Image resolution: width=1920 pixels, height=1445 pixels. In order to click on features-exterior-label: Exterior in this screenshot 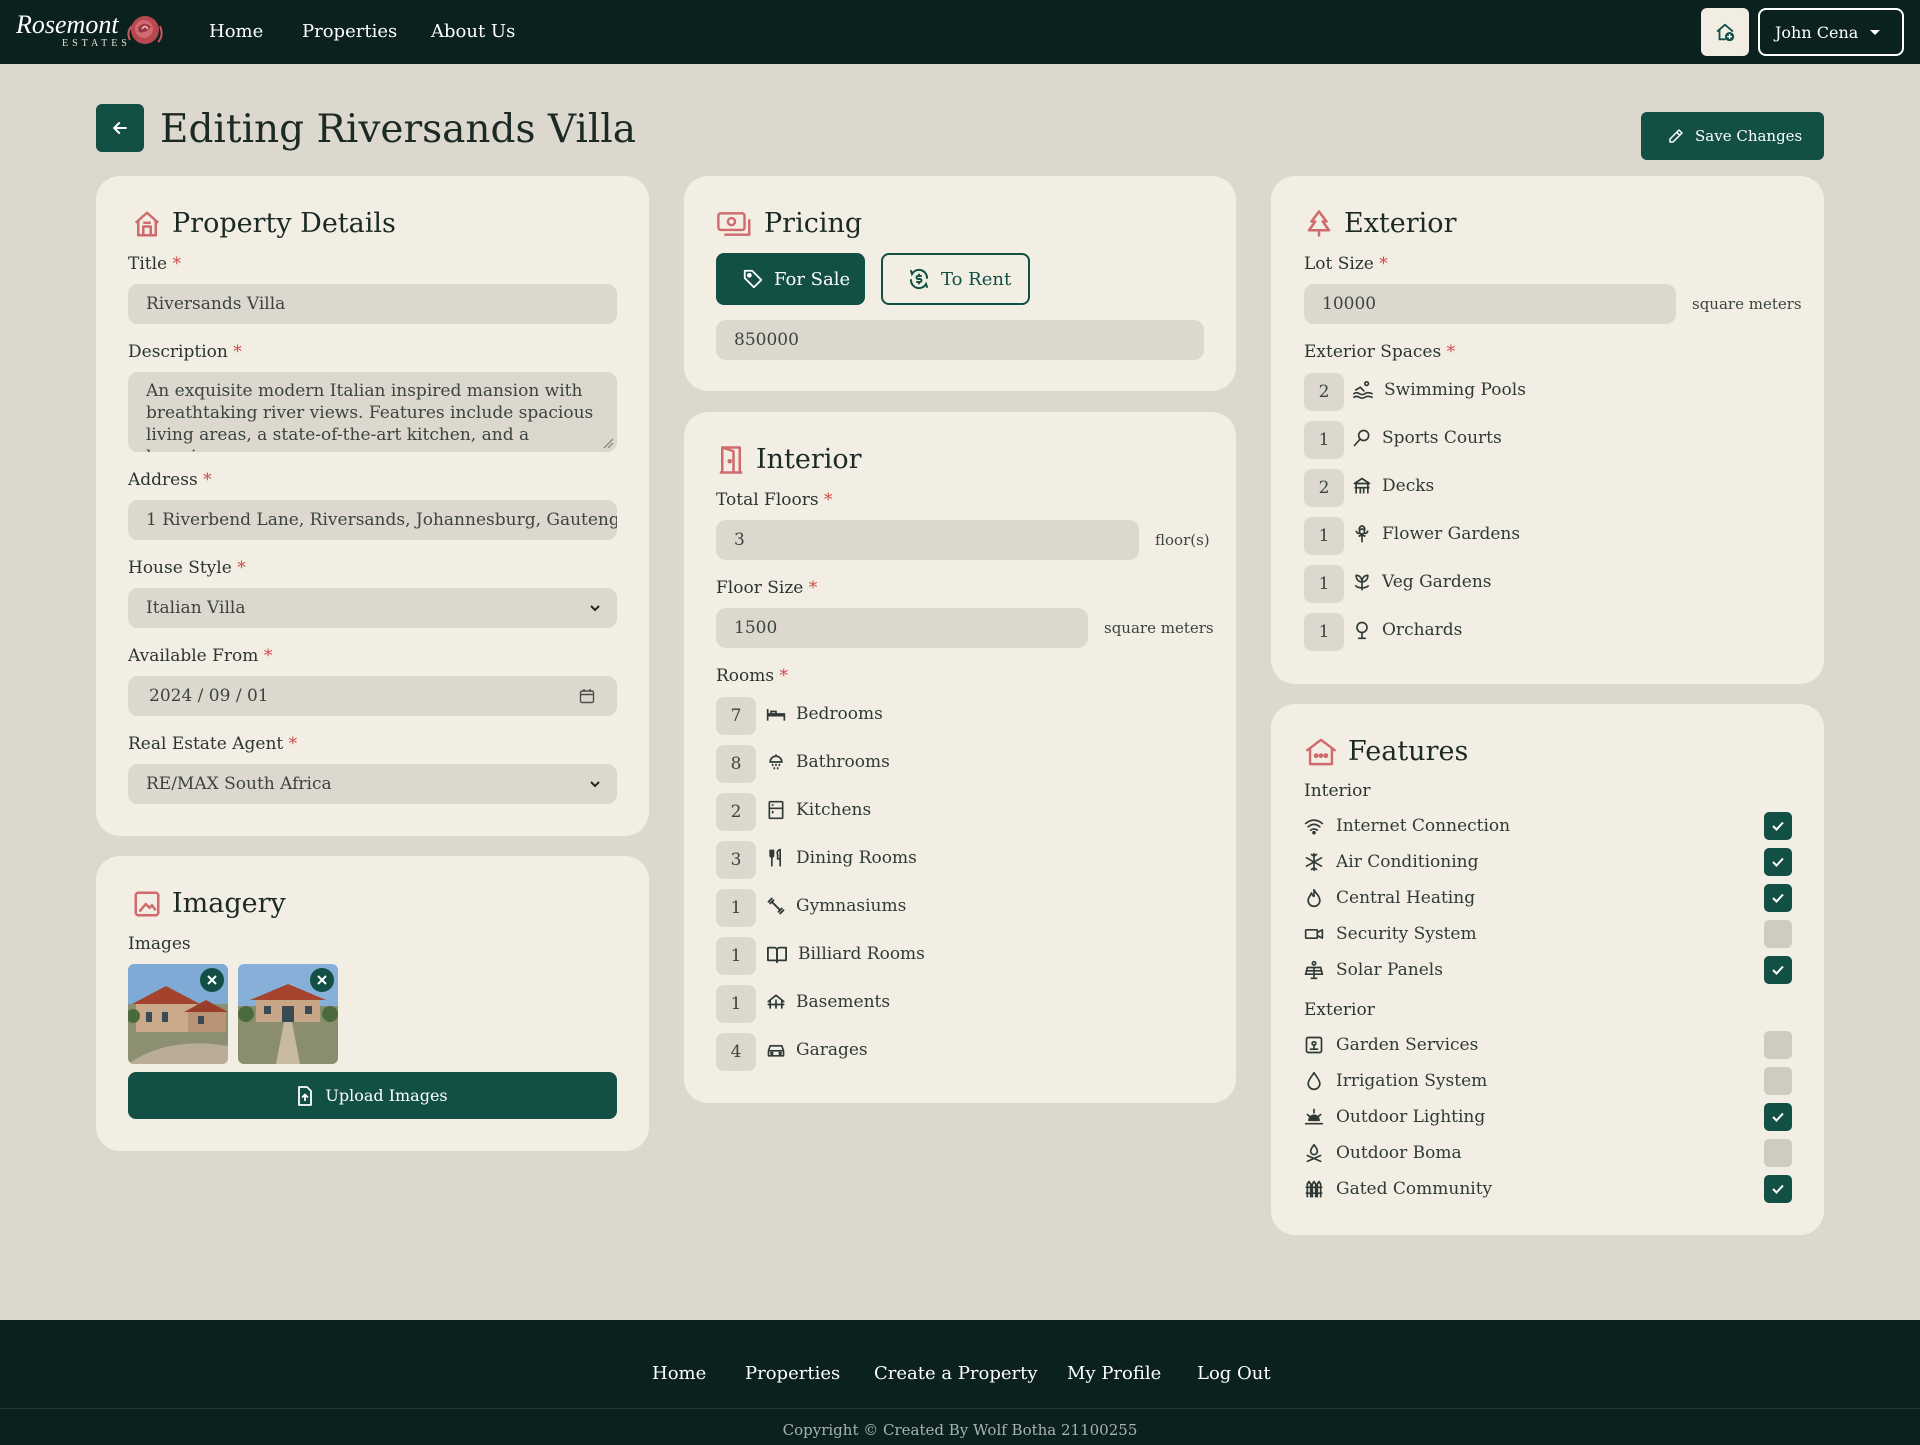, I will do `click(1339, 1010)`.